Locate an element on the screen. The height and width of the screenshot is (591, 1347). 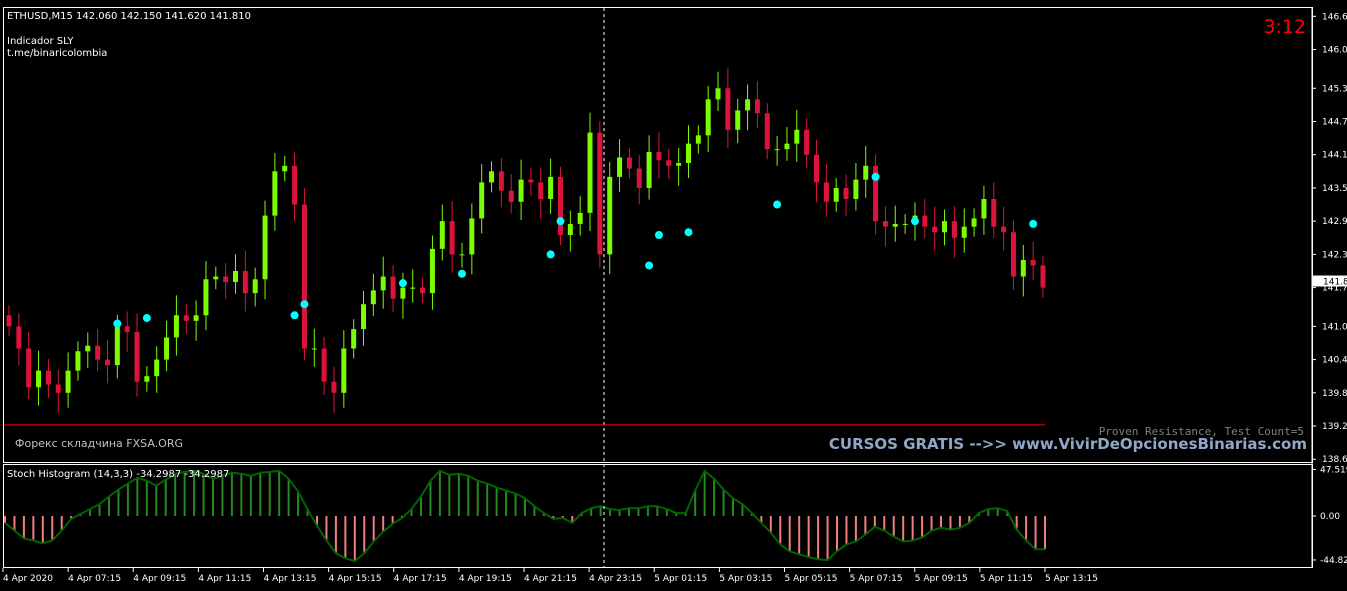
price-tick-label: 143.50 is located at coordinates (1334, 189).